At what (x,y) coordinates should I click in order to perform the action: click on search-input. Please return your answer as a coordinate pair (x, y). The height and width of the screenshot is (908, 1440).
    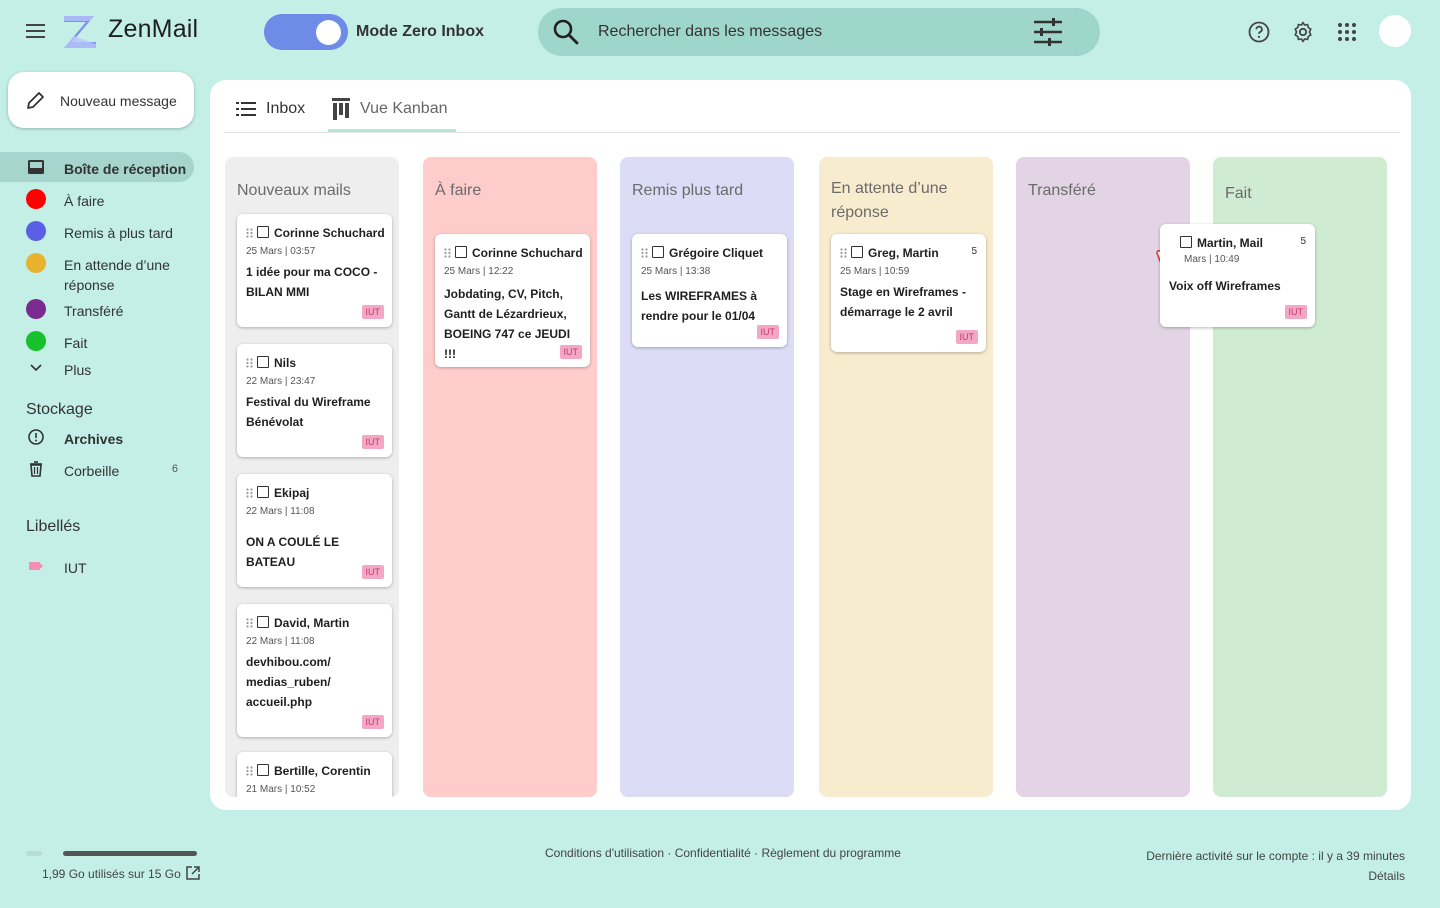
    Looking at the image, I should click on (808, 32).